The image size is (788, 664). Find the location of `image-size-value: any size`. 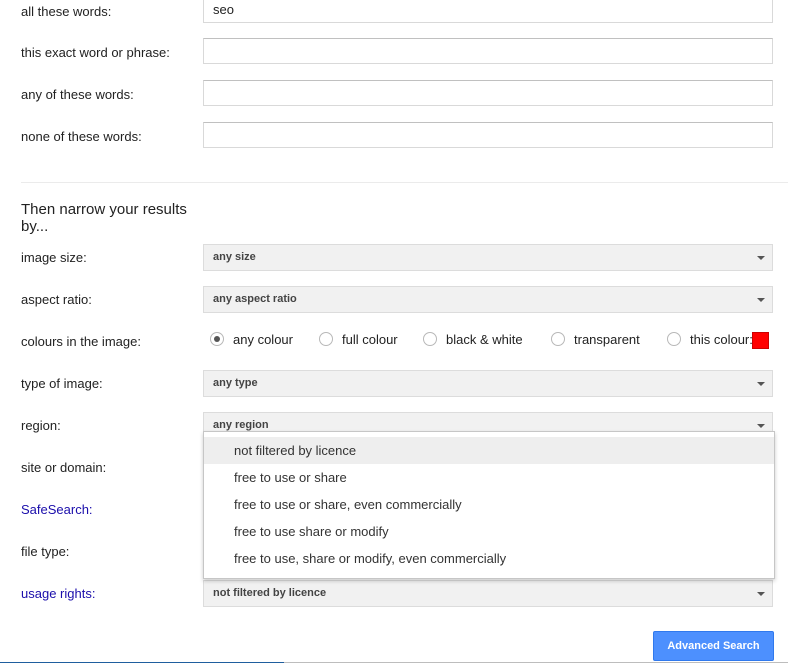

image-size-value: any size is located at coordinates (234, 257).